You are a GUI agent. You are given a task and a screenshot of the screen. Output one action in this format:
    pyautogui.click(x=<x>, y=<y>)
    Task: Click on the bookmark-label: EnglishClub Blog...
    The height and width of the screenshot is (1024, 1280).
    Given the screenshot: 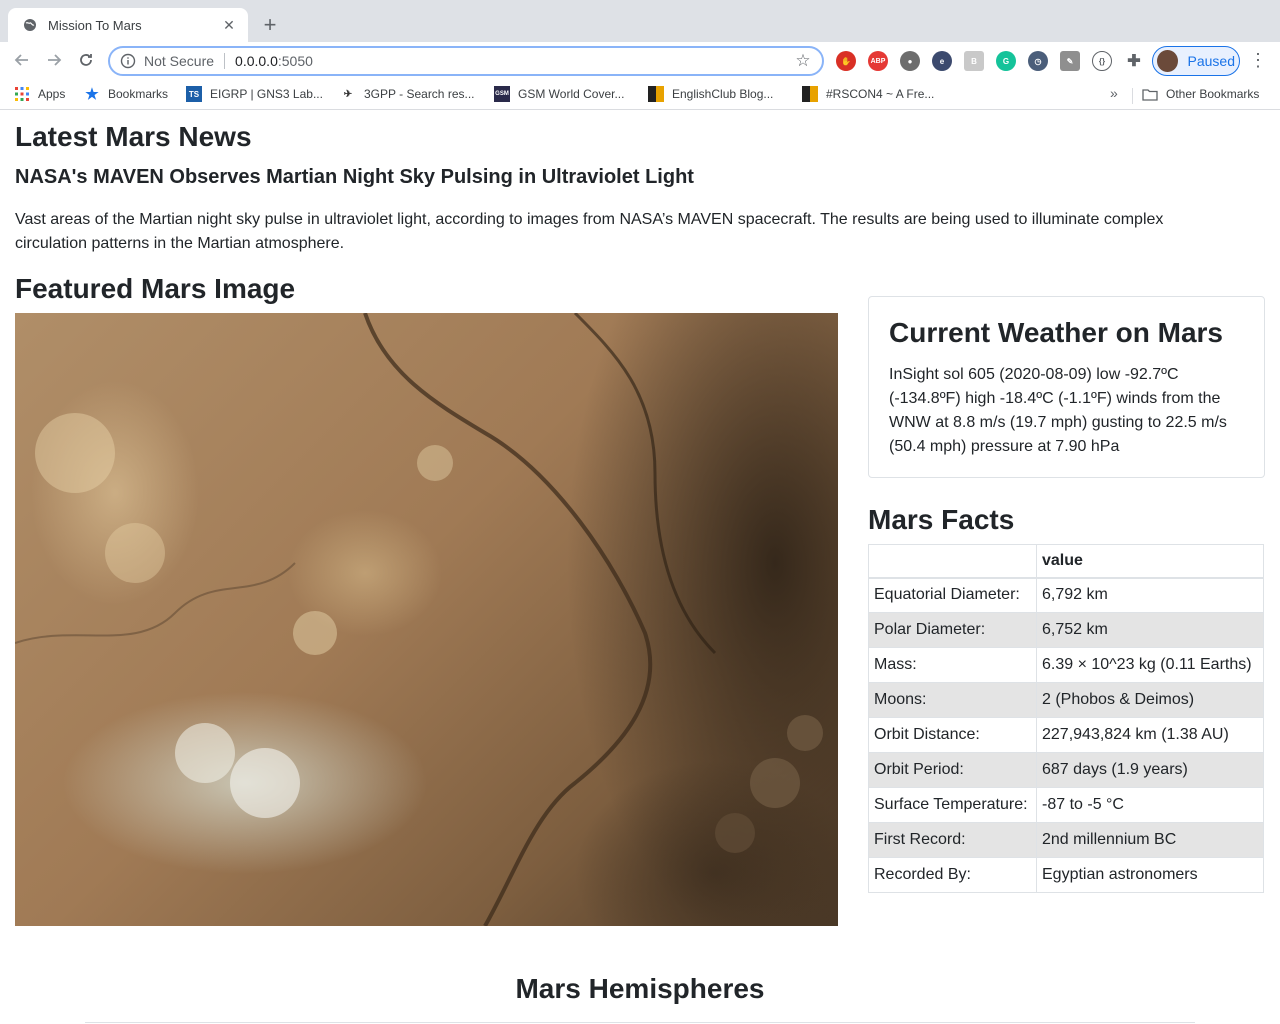 What is the action you would take?
    pyautogui.click(x=723, y=94)
    